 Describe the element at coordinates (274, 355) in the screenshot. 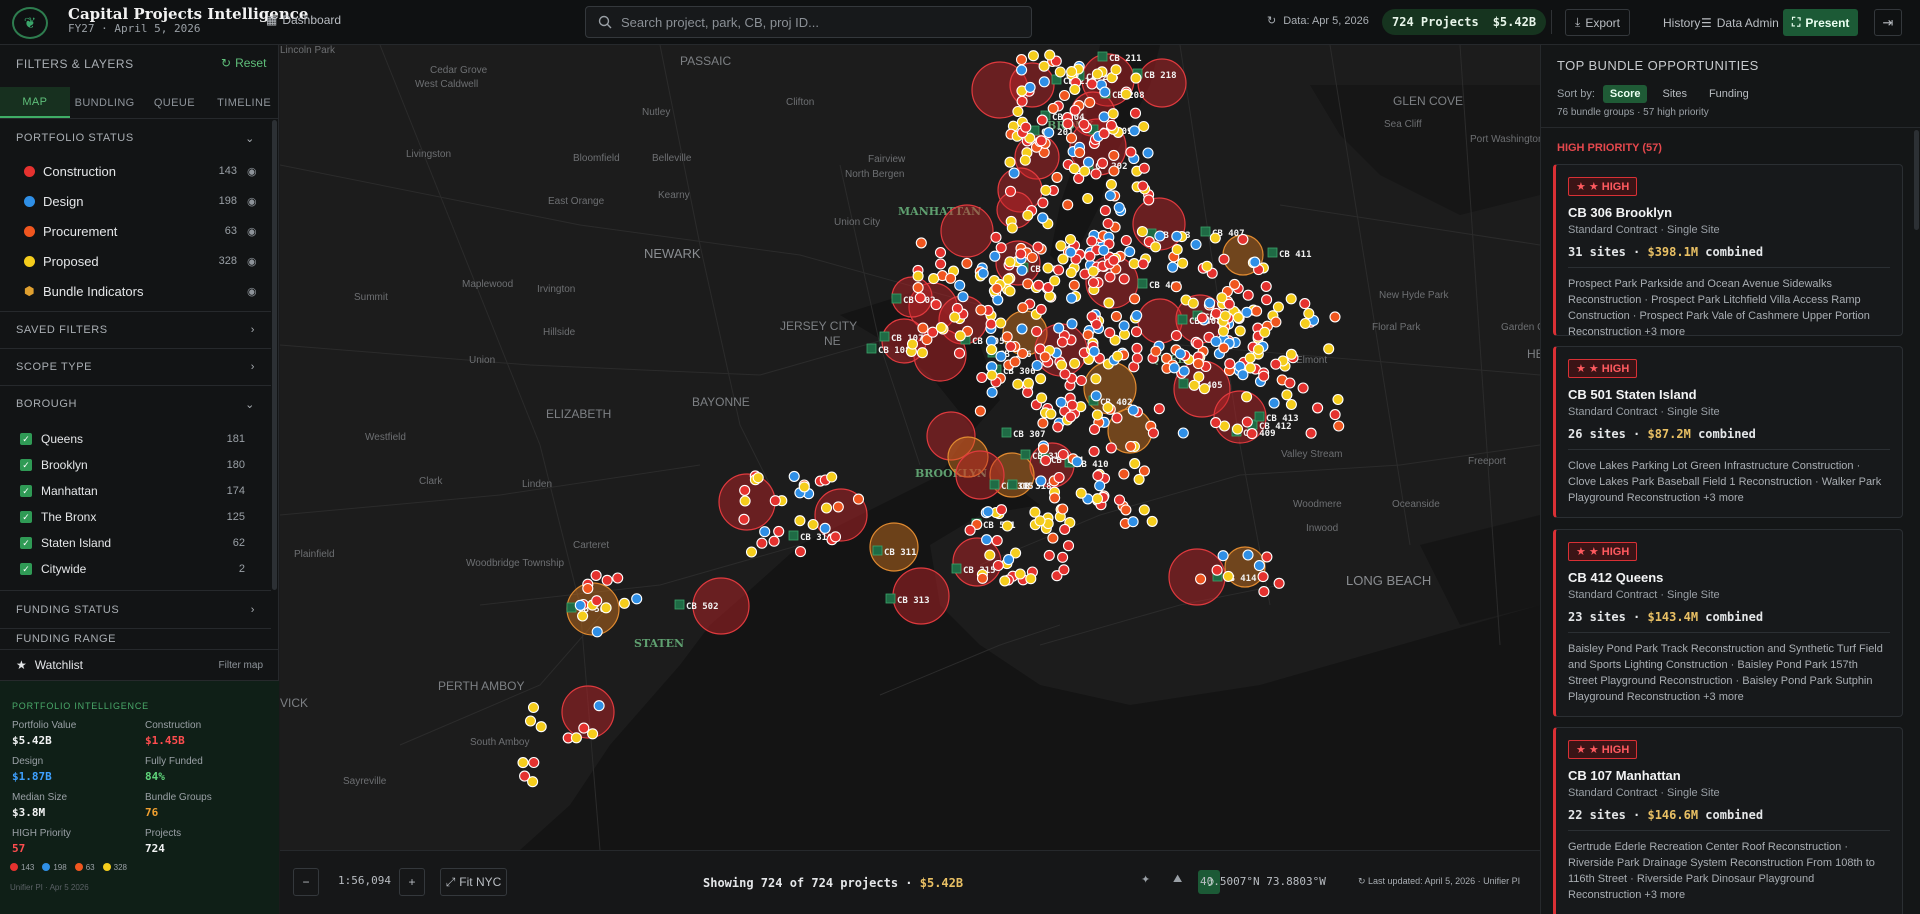

I see `panel-scrollbar` at that location.